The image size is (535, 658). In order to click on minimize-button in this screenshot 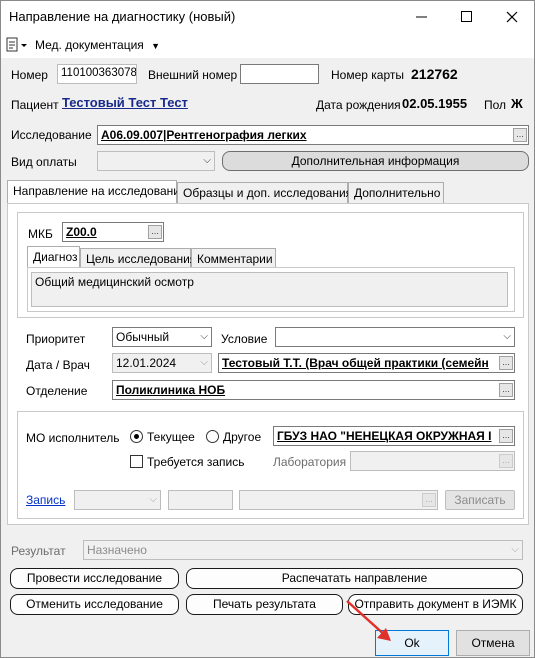, I will do `click(421, 16)`.